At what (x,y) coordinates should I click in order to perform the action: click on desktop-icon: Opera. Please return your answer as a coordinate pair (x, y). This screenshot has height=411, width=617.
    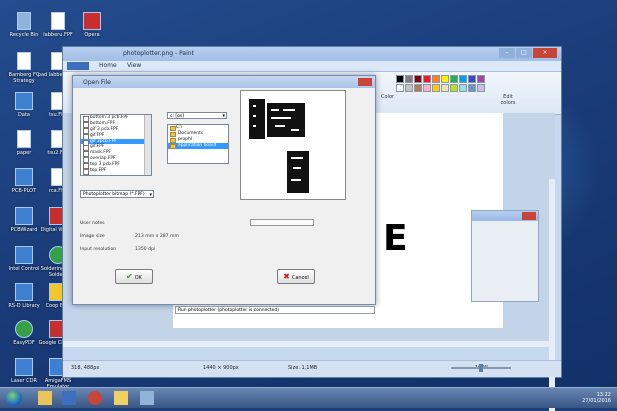
    Looking at the image, I should click on (92, 25).